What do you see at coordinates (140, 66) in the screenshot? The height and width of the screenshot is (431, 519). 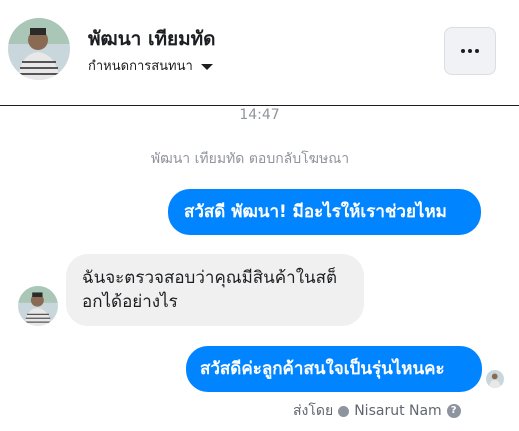 I see `conversation-schedule-label: กำหนดการสนทนา` at bounding box center [140, 66].